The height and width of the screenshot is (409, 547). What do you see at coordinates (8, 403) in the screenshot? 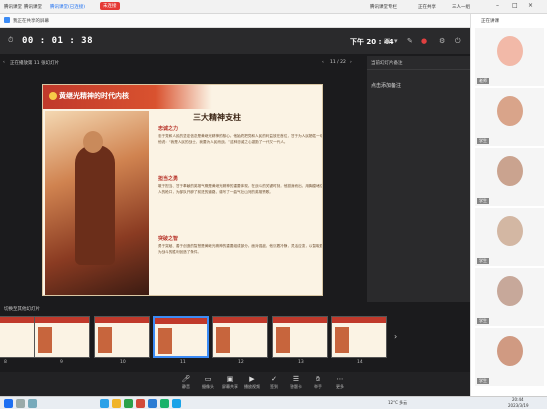
I see `start-icon` at bounding box center [8, 403].